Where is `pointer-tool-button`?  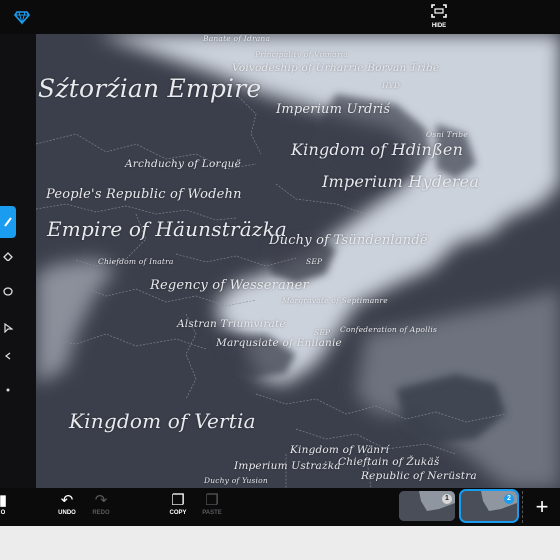 pointer-tool-button is located at coordinates (8, 328).